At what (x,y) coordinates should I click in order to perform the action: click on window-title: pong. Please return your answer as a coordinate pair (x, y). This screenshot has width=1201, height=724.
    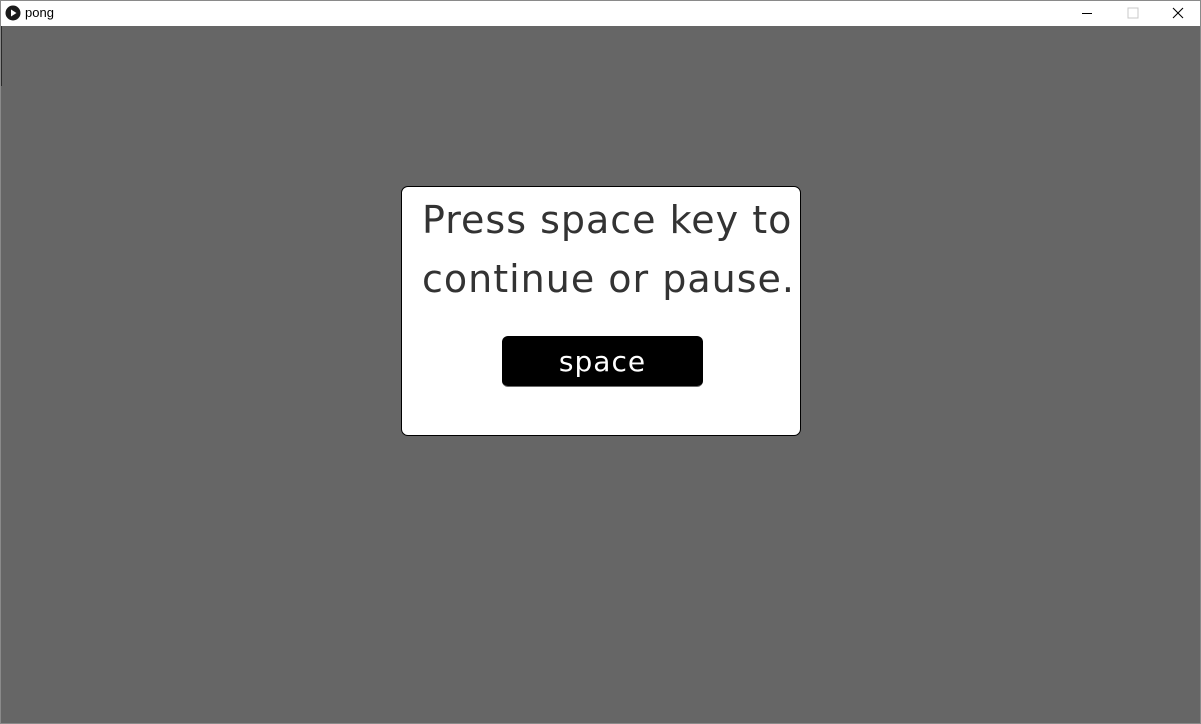
    Looking at the image, I should click on (39, 12).